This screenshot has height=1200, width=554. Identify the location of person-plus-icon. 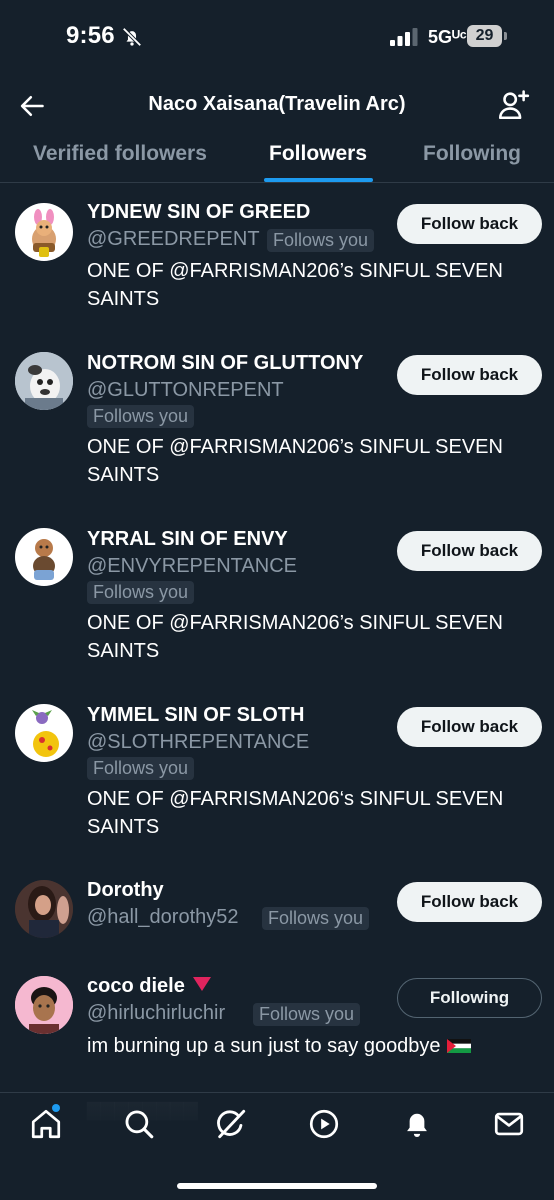
(513, 105).